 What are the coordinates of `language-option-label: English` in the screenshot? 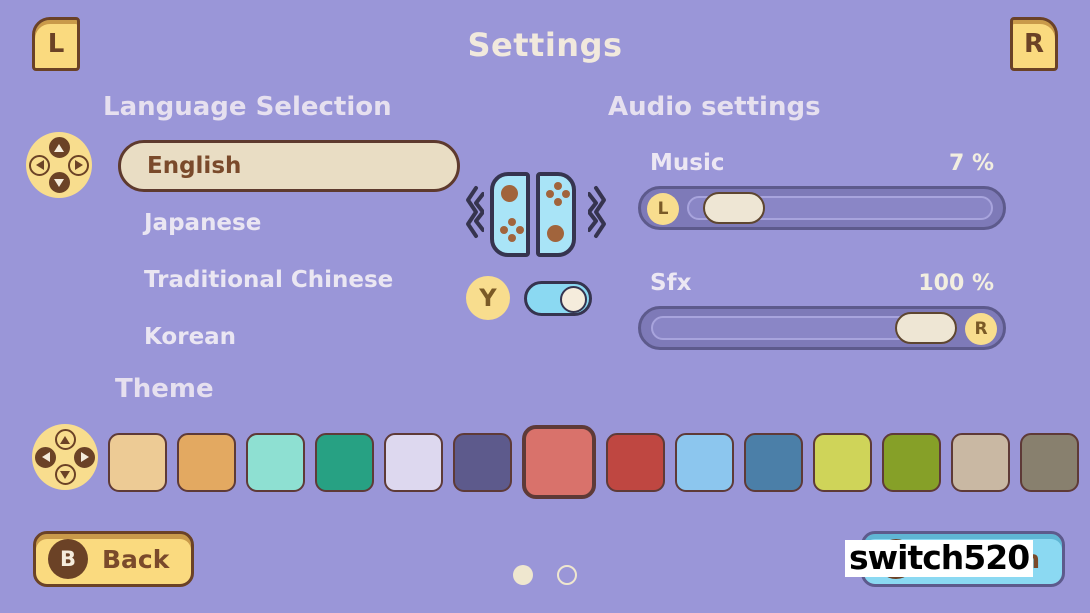 It's located at (194, 166).